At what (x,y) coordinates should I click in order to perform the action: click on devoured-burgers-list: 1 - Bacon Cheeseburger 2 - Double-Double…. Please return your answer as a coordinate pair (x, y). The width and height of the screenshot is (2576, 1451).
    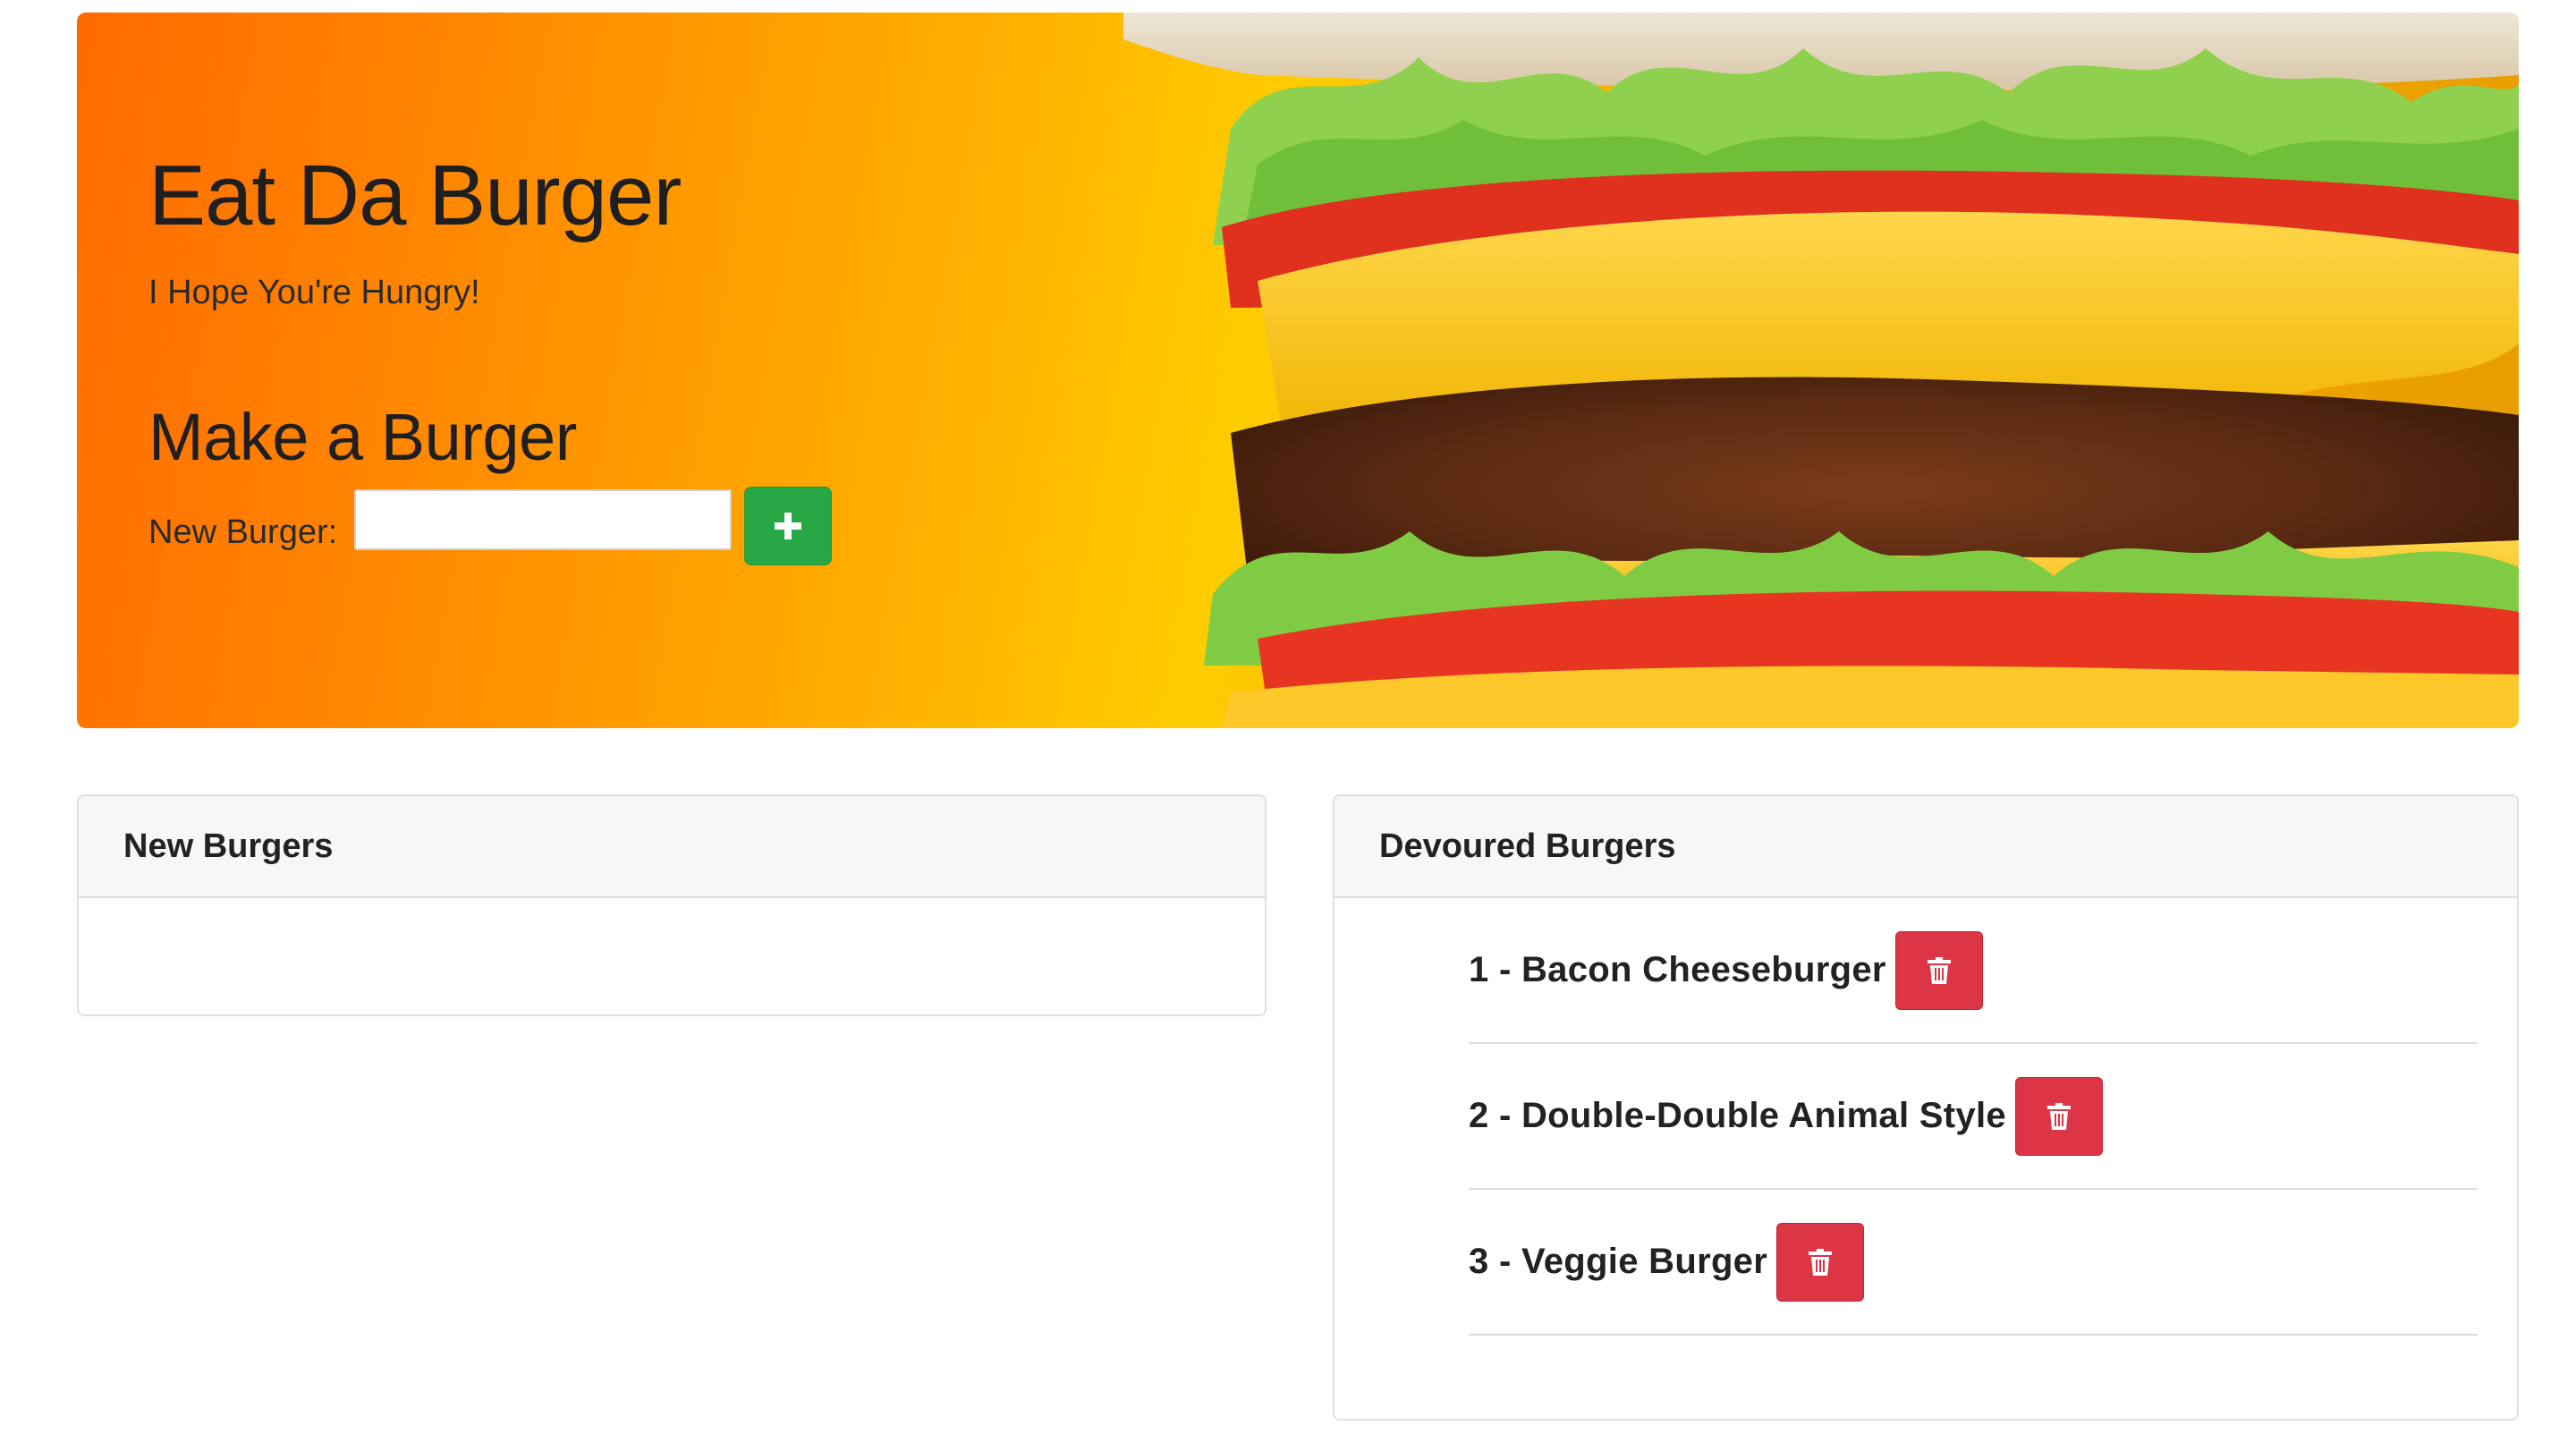
    Looking at the image, I should click on (1973, 1117).